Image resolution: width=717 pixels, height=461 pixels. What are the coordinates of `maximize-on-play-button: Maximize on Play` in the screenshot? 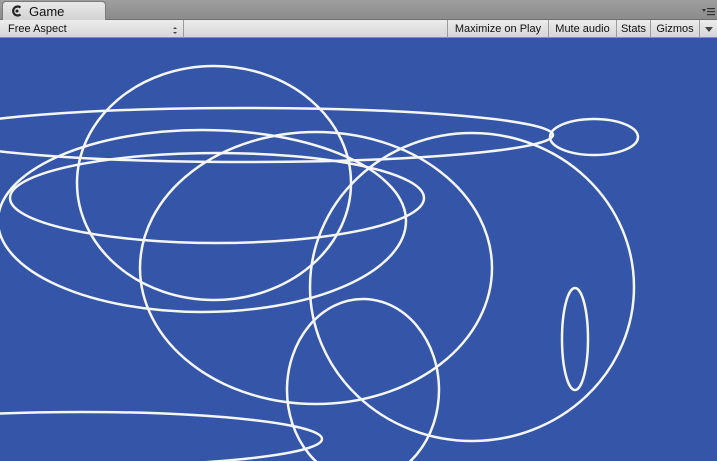 It's located at (497, 29).